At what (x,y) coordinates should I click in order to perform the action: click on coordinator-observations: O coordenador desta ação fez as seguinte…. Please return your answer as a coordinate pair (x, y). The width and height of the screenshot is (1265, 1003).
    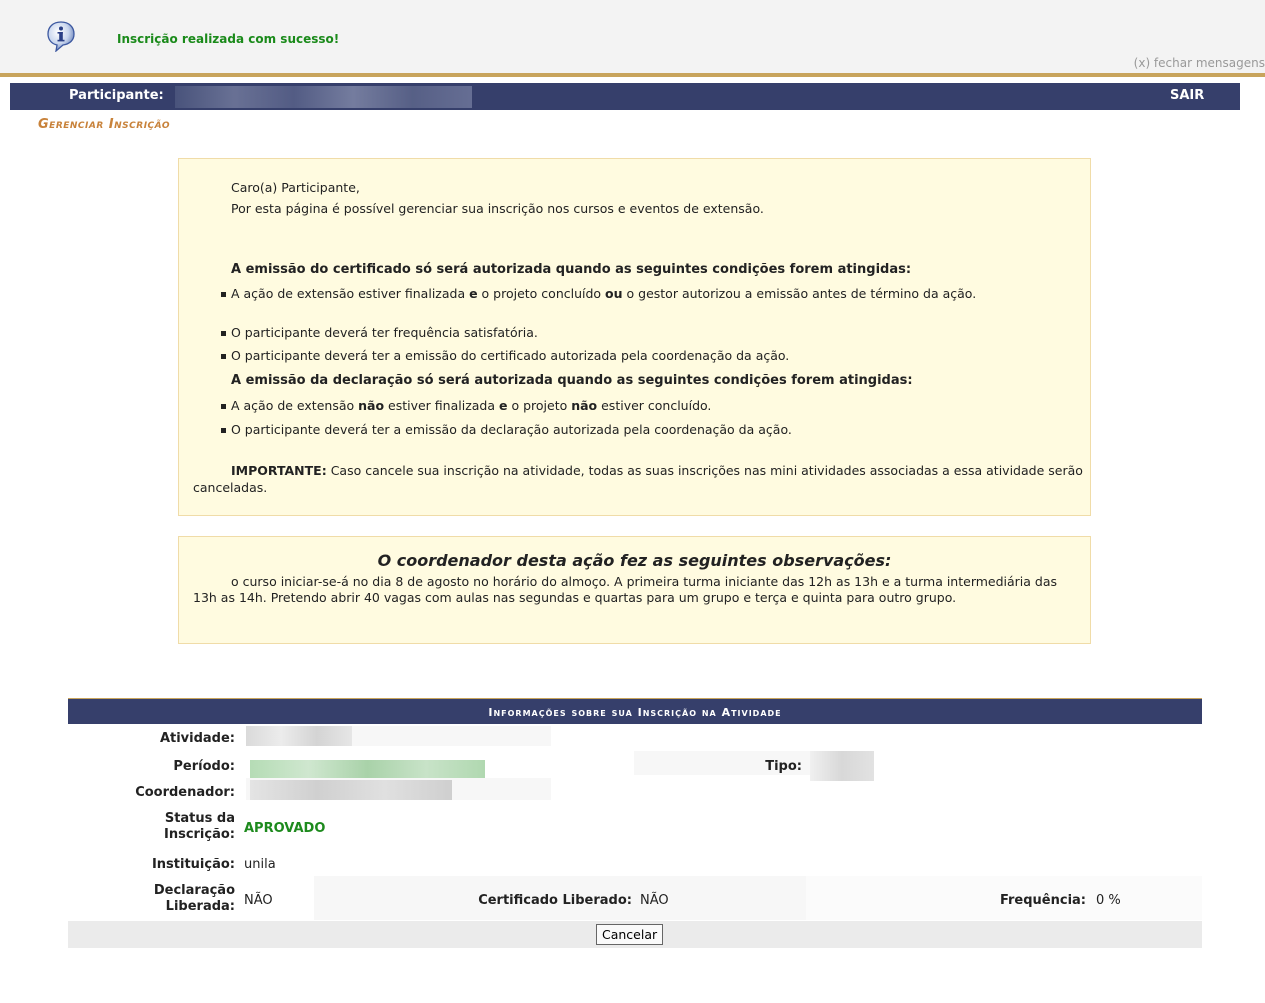
    Looking at the image, I should click on (634, 590).